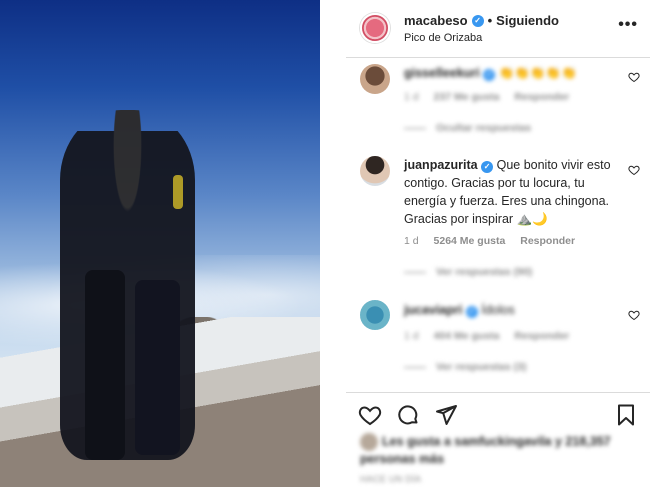 This screenshot has height=487, width=650. Describe the element at coordinates (433, 310) in the screenshot. I see `comment-username: jucaviapri` at that location.